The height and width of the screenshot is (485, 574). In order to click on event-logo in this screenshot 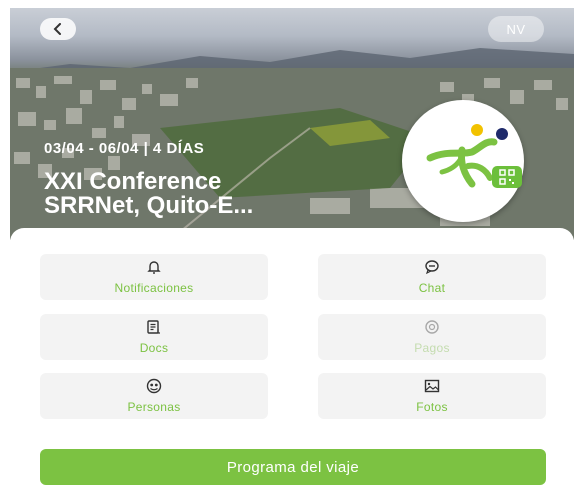, I will do `click(463, 161)`.